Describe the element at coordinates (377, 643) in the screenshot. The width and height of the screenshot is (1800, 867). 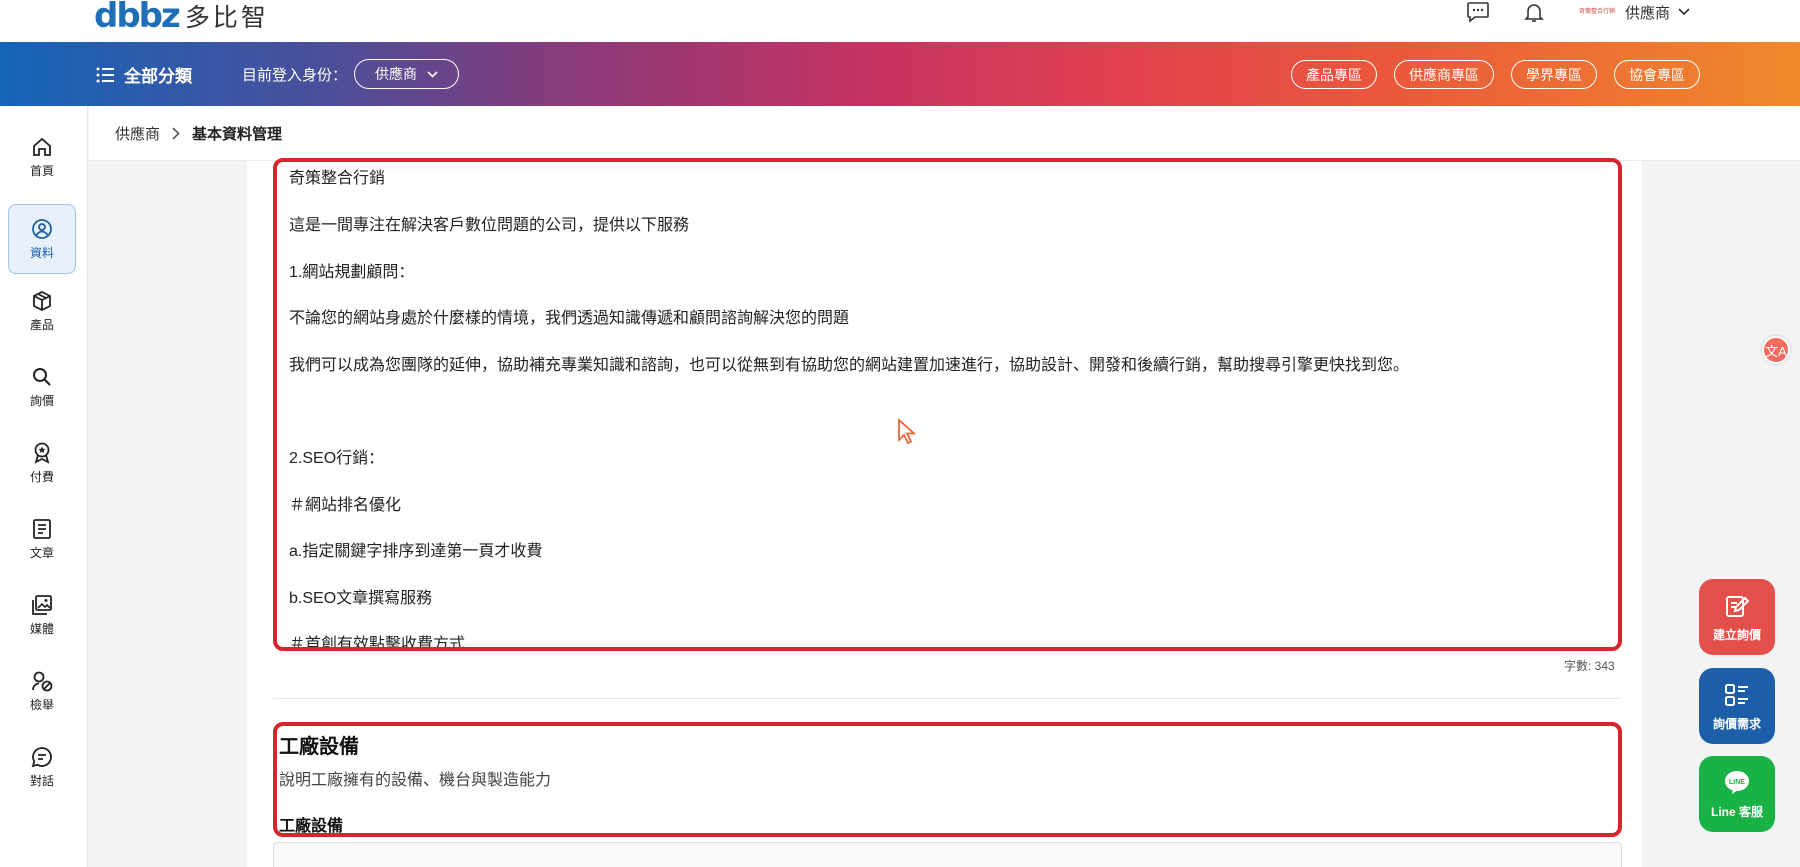
I see `description-line: ＃首創有效點擊收費方式` at that location.